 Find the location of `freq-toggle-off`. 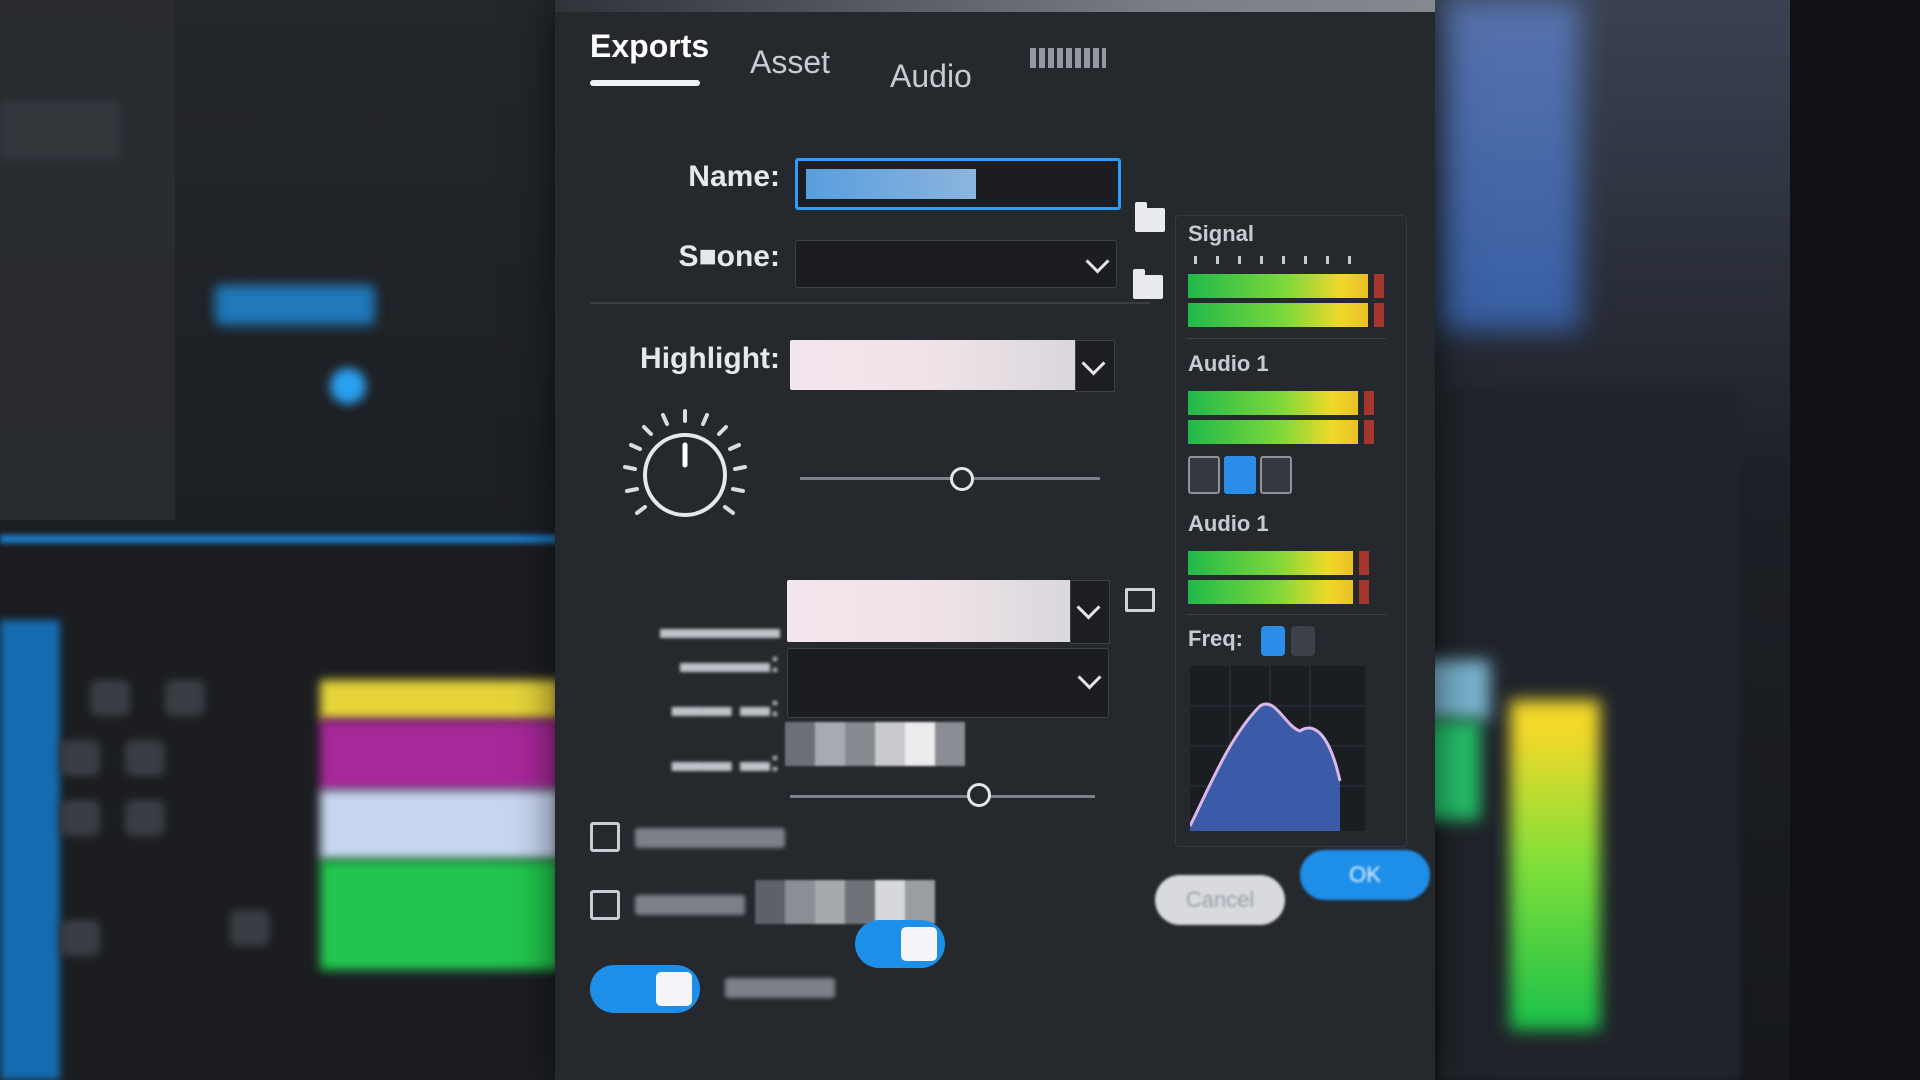

freq-toggle-off is located at coordinates (1303, 641).